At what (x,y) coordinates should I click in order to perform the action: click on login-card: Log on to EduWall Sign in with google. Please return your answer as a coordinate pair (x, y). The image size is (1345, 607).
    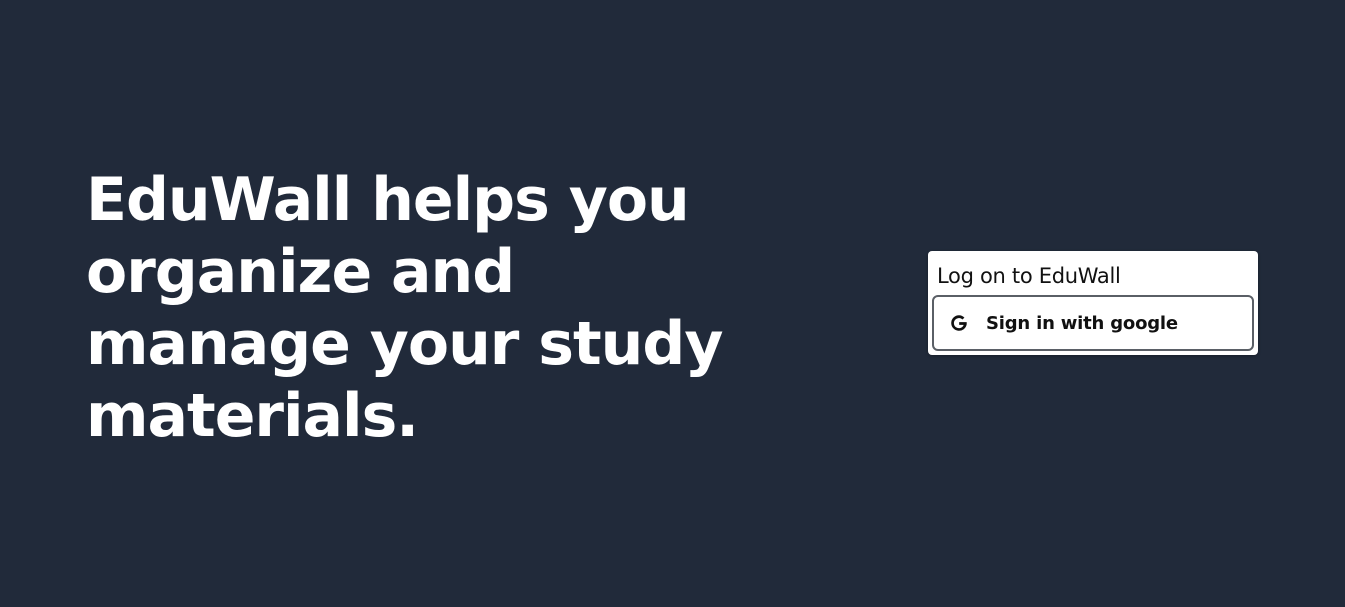
    Looking at the image, I should click on (1093, 303).